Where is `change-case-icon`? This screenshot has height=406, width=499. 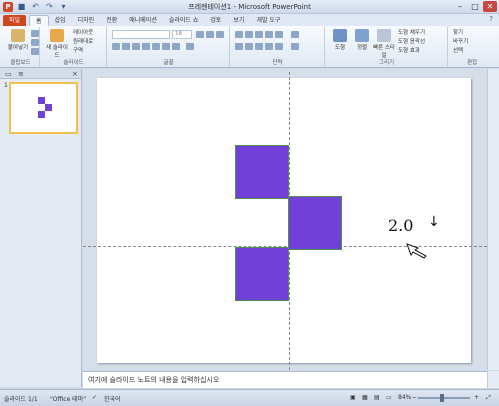 change-case-icon is located at coordinates (176, 46).